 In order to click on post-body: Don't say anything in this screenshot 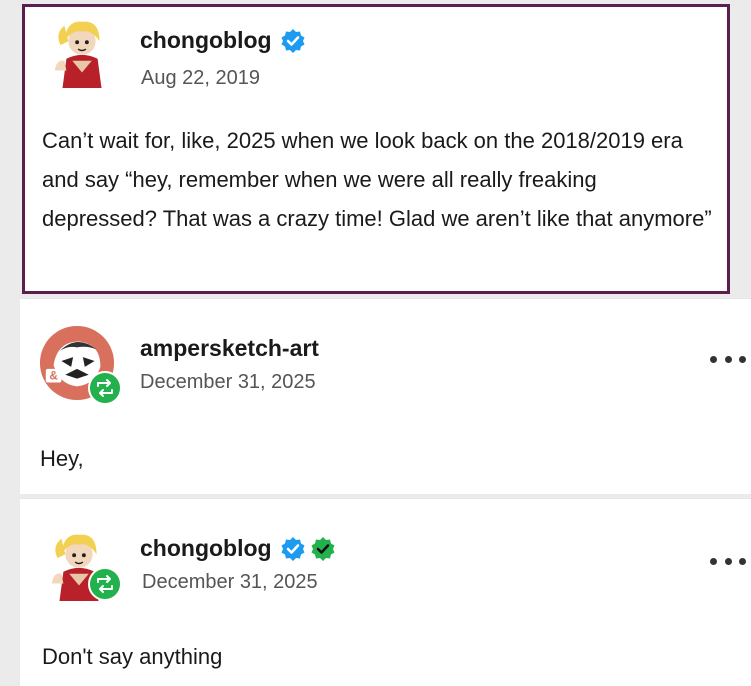, I will do `click(132, 656)`.